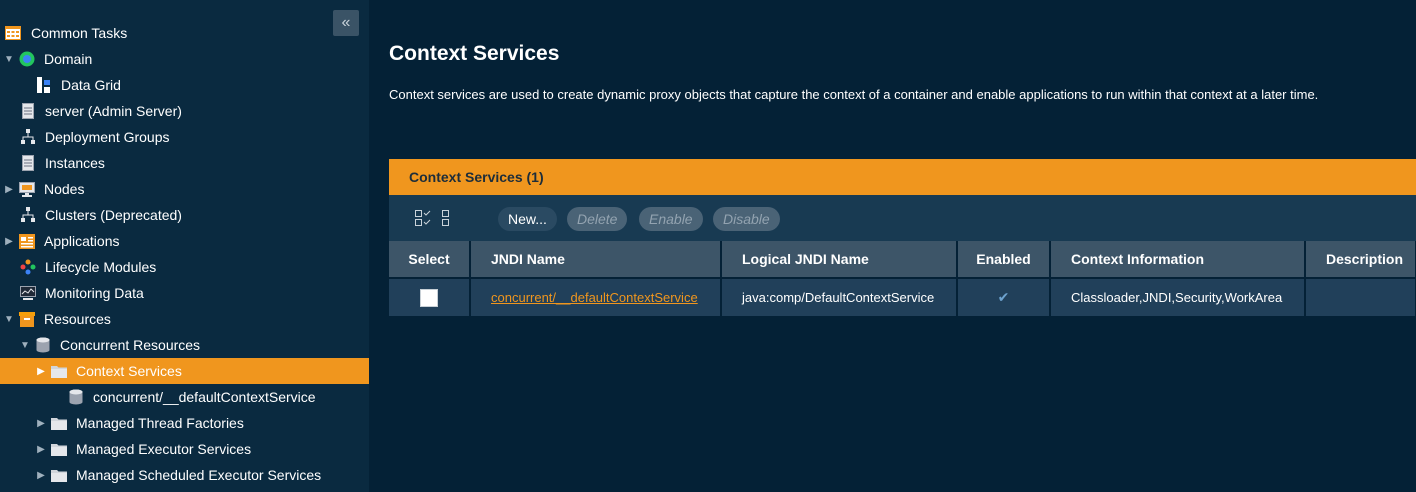  What do you see at coordinates (184, 241) in the screenshot?
I see `tree-item-applications: ▶ Applications` at bounding box center [184, 241].